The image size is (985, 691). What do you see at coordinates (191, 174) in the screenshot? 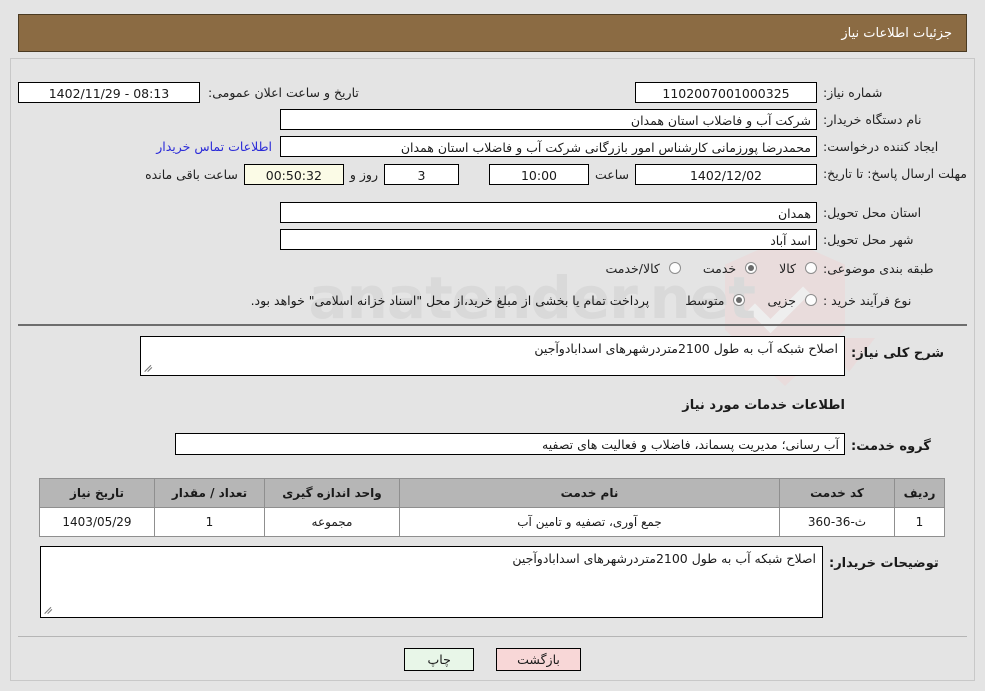
I see `remaining-suffix-label: ساعت باقی مانده` at bounding box center [191, 174].